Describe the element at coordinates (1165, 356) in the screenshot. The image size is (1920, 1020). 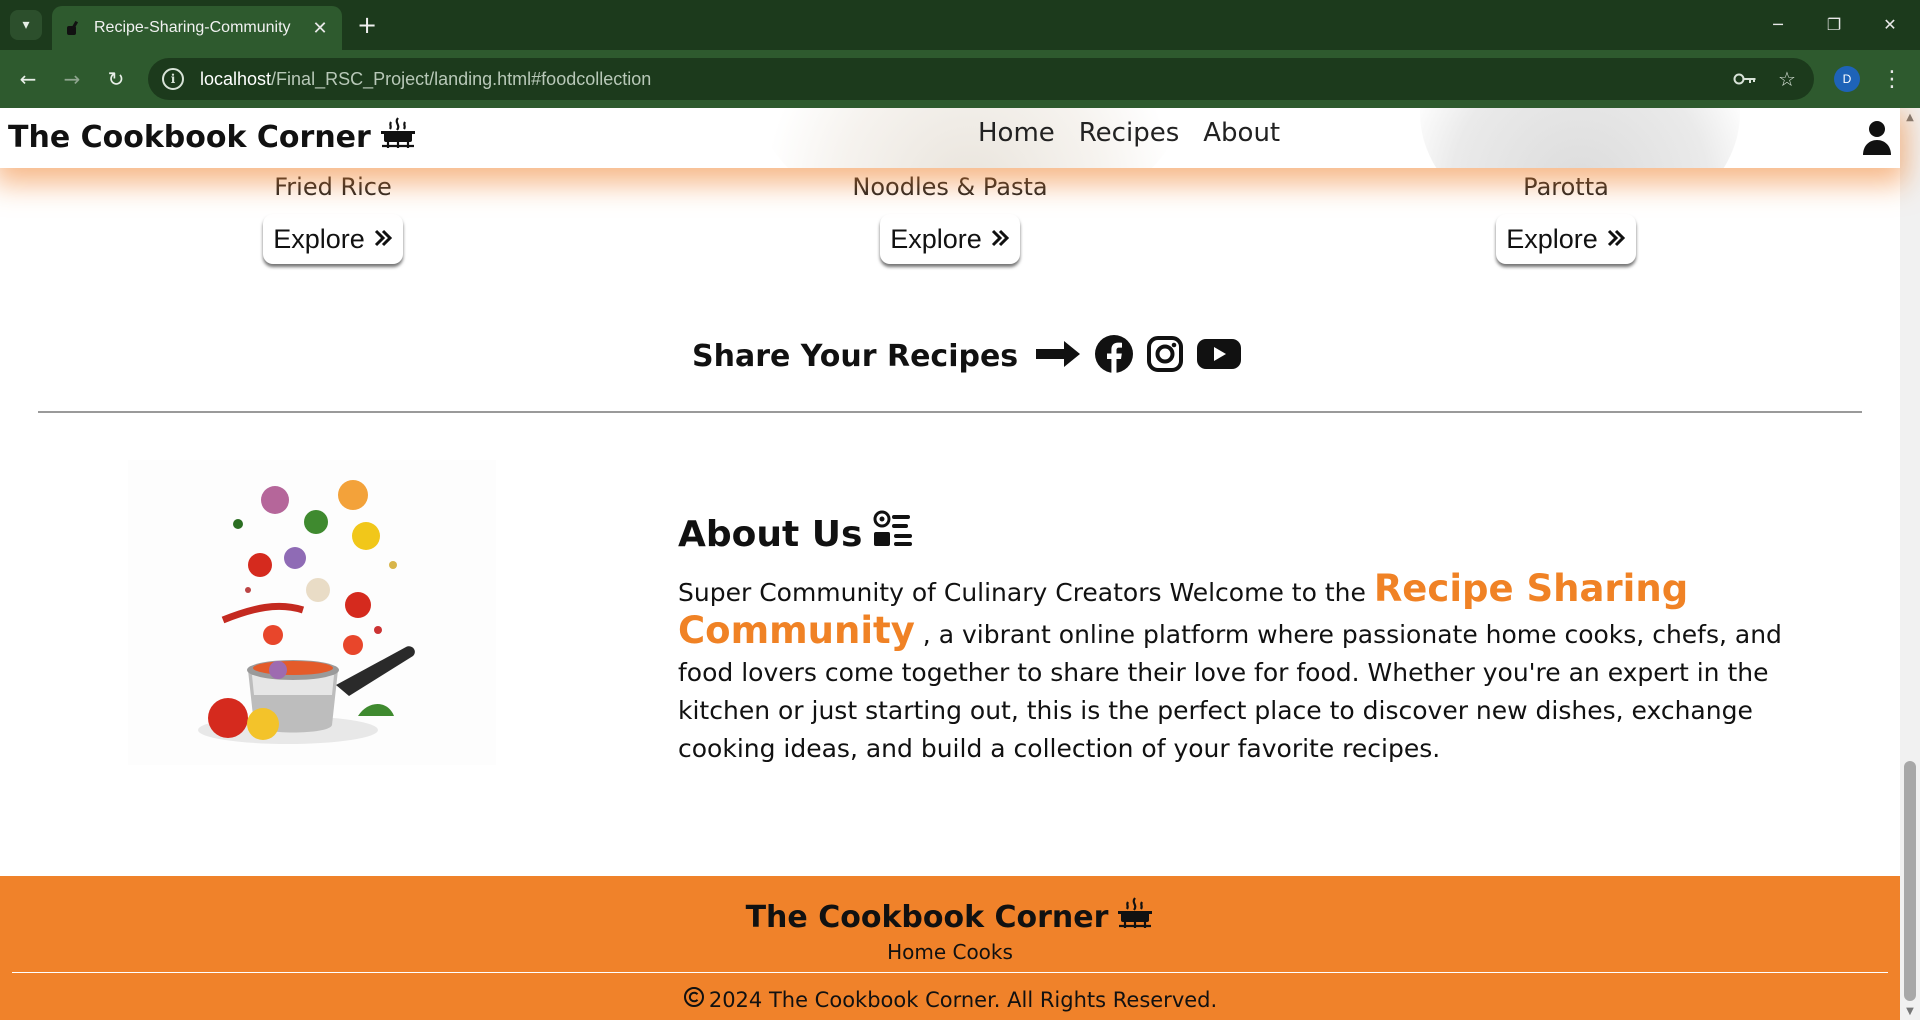
I see `instagram-icon` at that location.